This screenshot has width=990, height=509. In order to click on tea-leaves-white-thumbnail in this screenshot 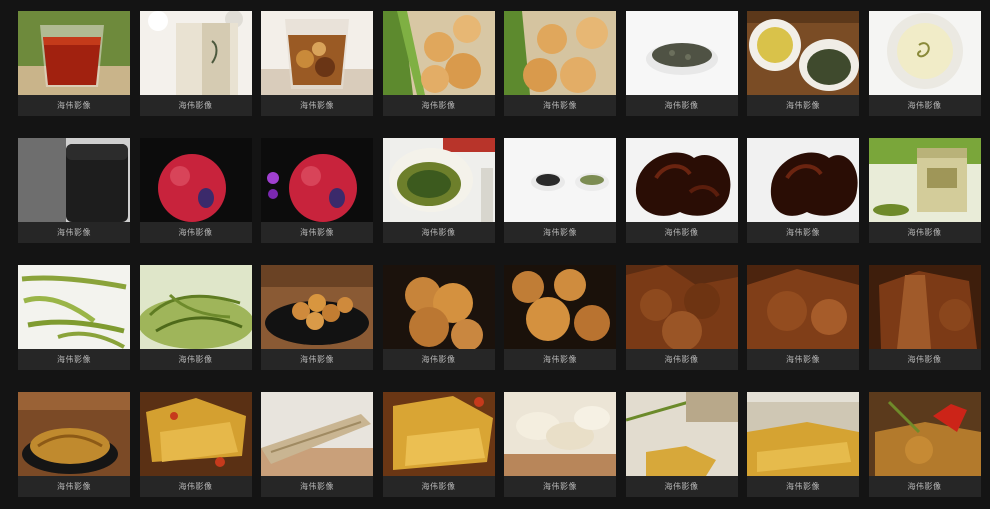, I will do `click(74, 307)`.